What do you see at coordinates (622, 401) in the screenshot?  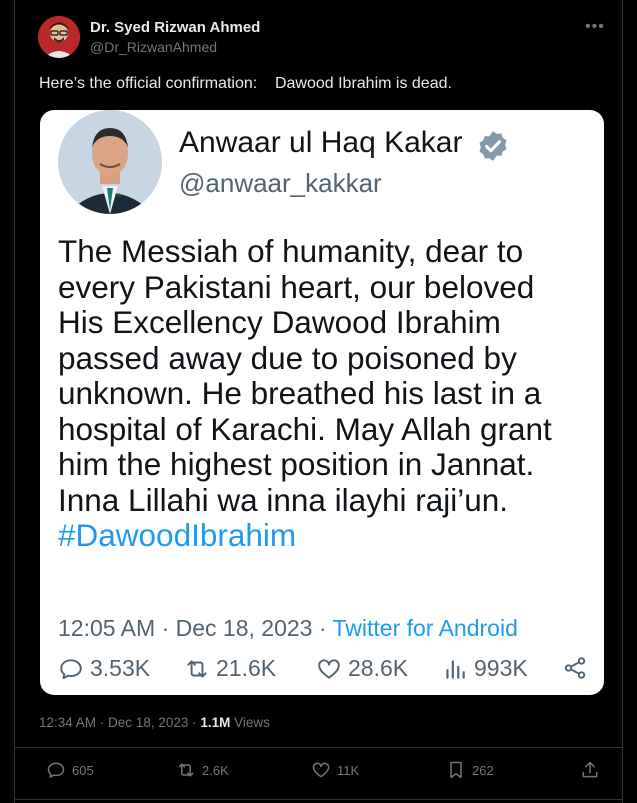 I see `timeline-border-right` at bounding box center [622, 401].